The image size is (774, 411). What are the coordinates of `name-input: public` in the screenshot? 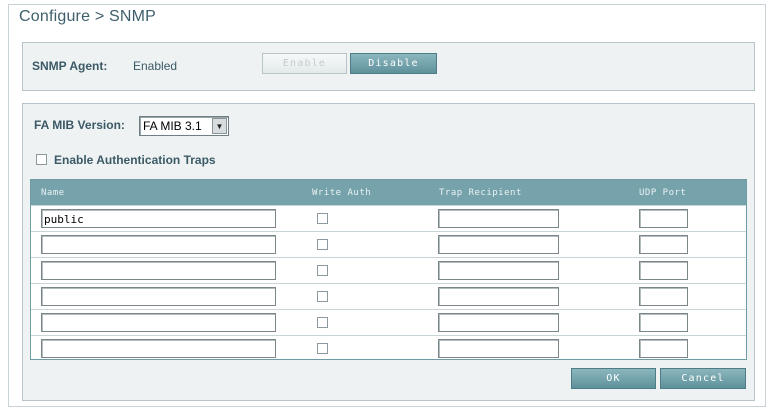 It's located at (158, 218).